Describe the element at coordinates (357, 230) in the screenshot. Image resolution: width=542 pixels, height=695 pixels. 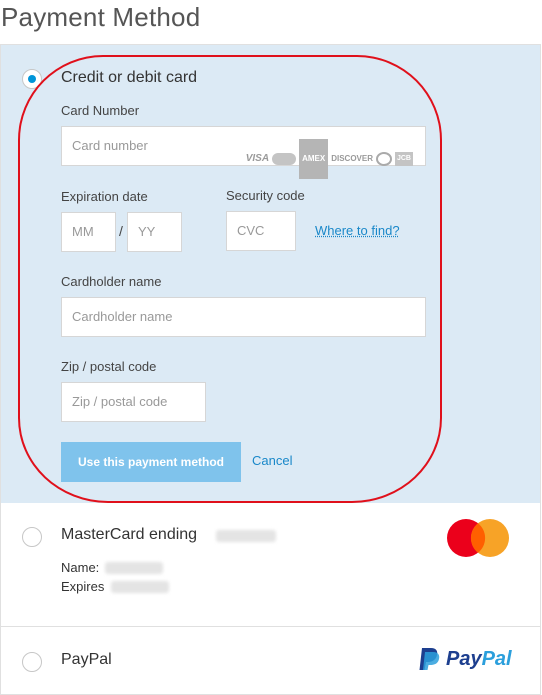
I see `where-to-find-link: Where to find?` at that location.